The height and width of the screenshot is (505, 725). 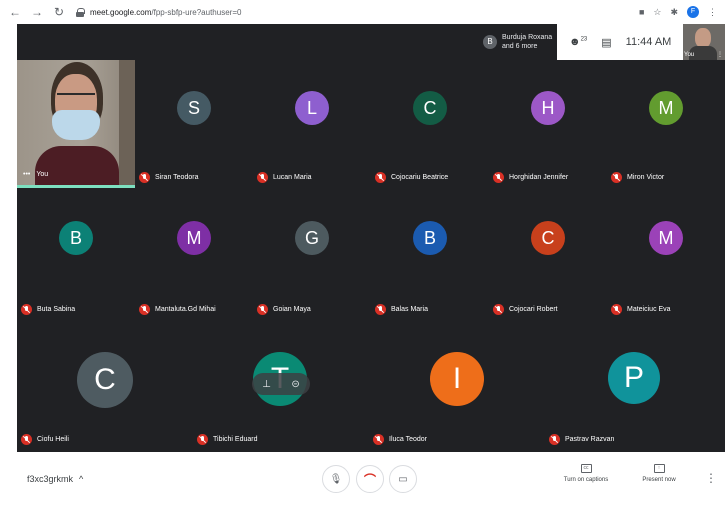 What do you see at coordinates (649, 309) in the screenshot?
I see `participant-name: Mateiciuc Eva` at bounding box center [649, 309].